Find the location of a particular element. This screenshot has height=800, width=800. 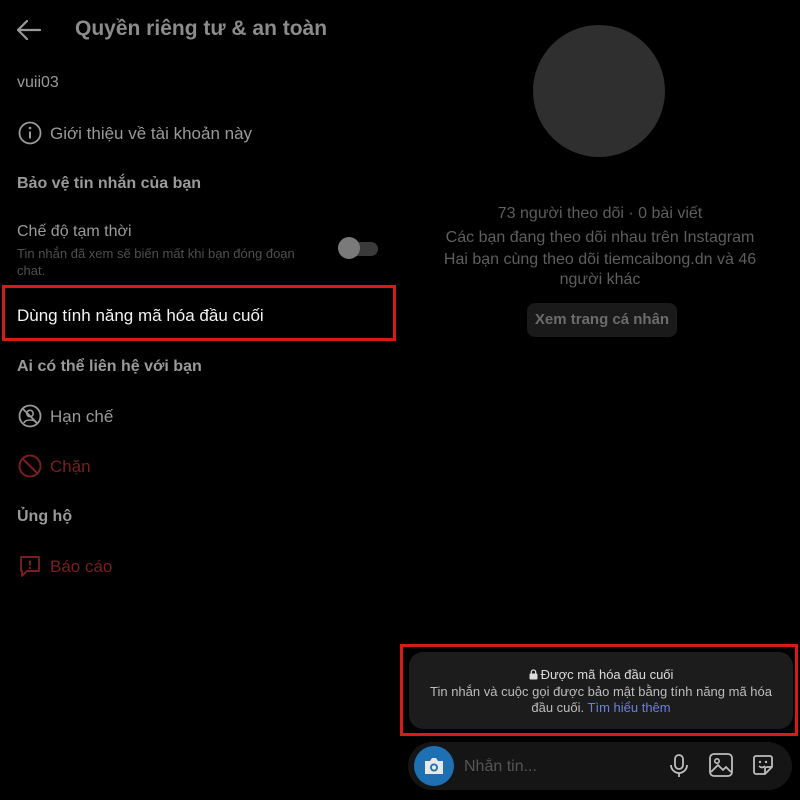

camera-button is located at coordinates (434, 766).